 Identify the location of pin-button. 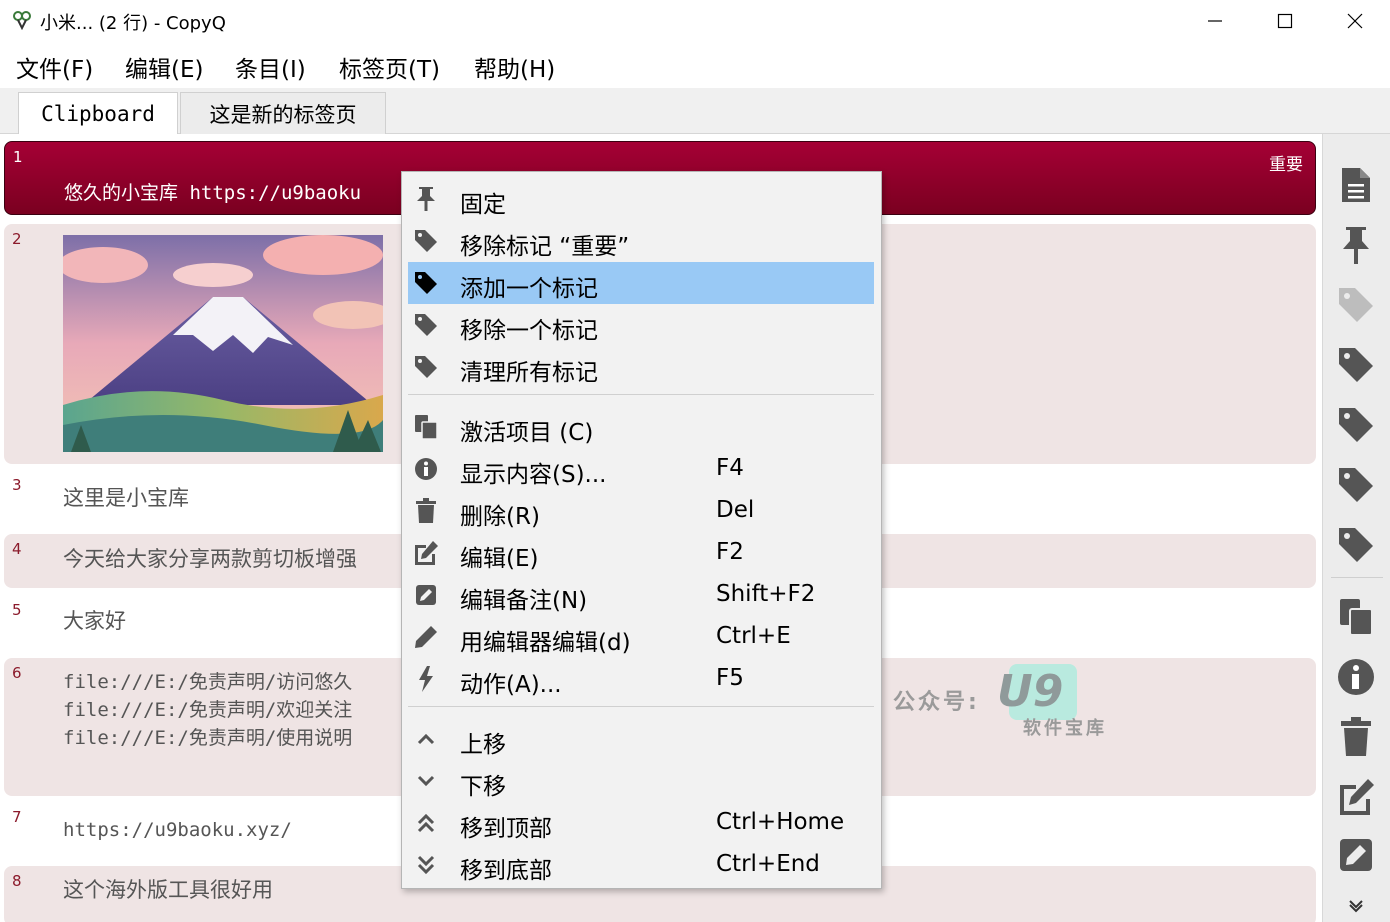
(1356, 245).